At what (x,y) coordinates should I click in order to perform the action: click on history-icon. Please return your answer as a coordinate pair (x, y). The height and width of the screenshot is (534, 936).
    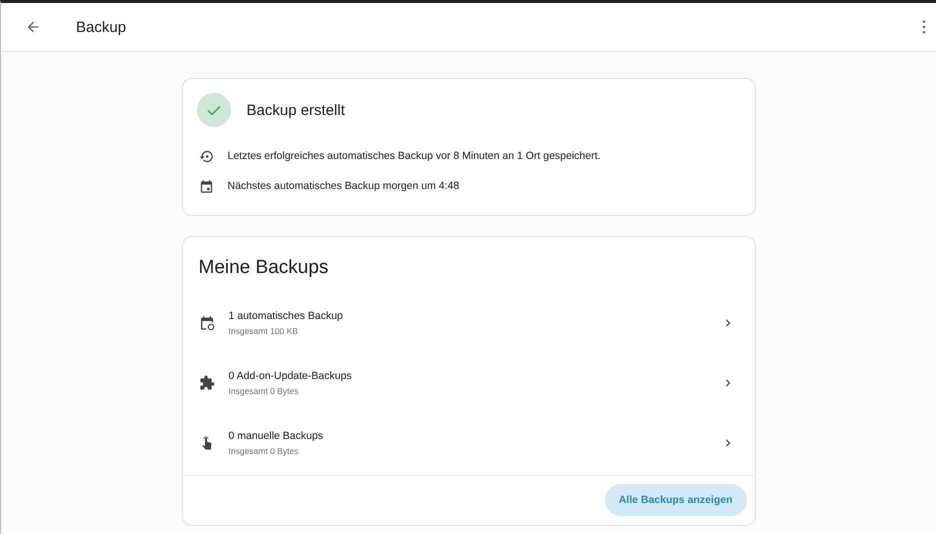
    Looking at the image, I should click on (206, 156).